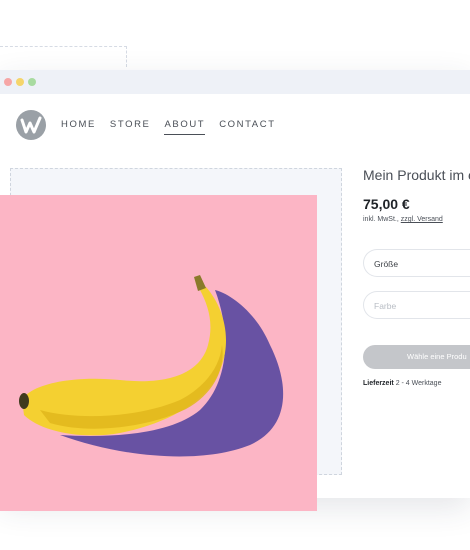  What do you see at coordinates (20, 82) in the screenshot?
I see `minimize-window-dot` at bounding box center [20, 82].